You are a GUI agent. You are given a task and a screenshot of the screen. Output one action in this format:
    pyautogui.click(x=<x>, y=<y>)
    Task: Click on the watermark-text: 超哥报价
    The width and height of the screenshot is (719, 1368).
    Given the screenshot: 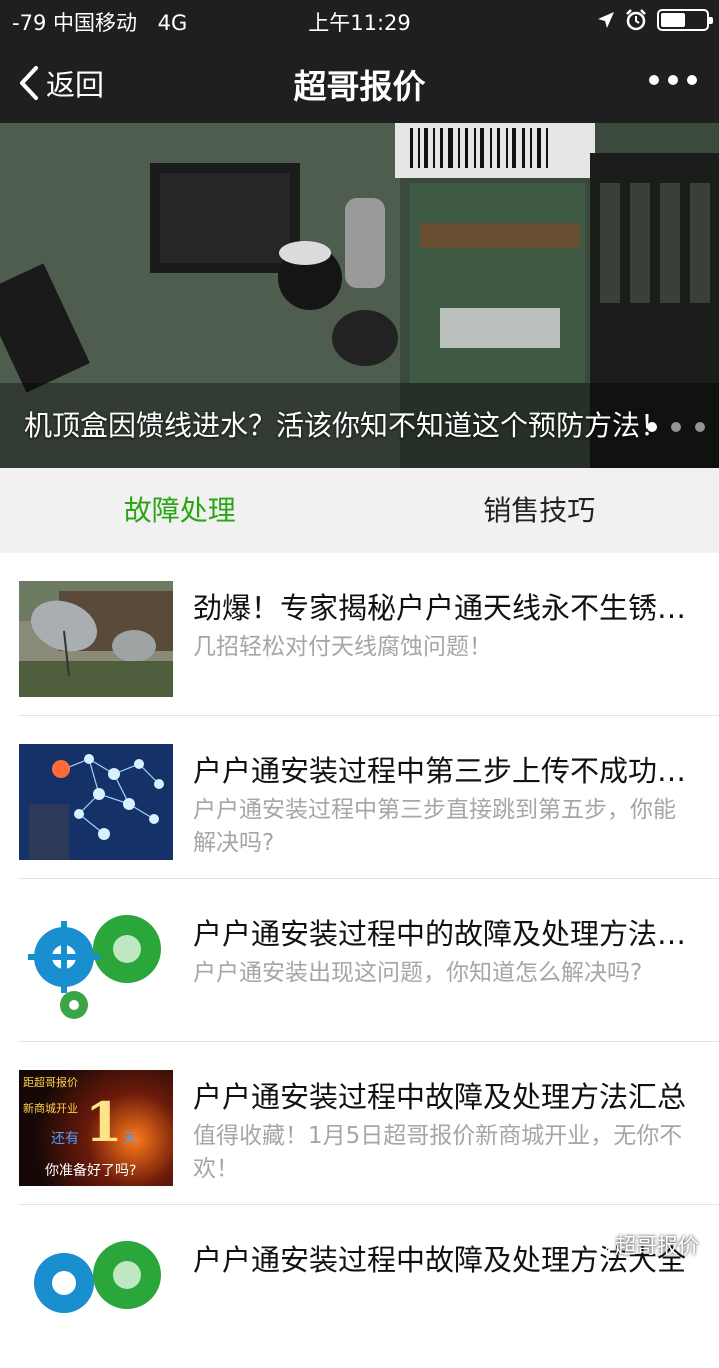 What is the action you would take?
    pyautogui.click(x=657, y=1245)
    